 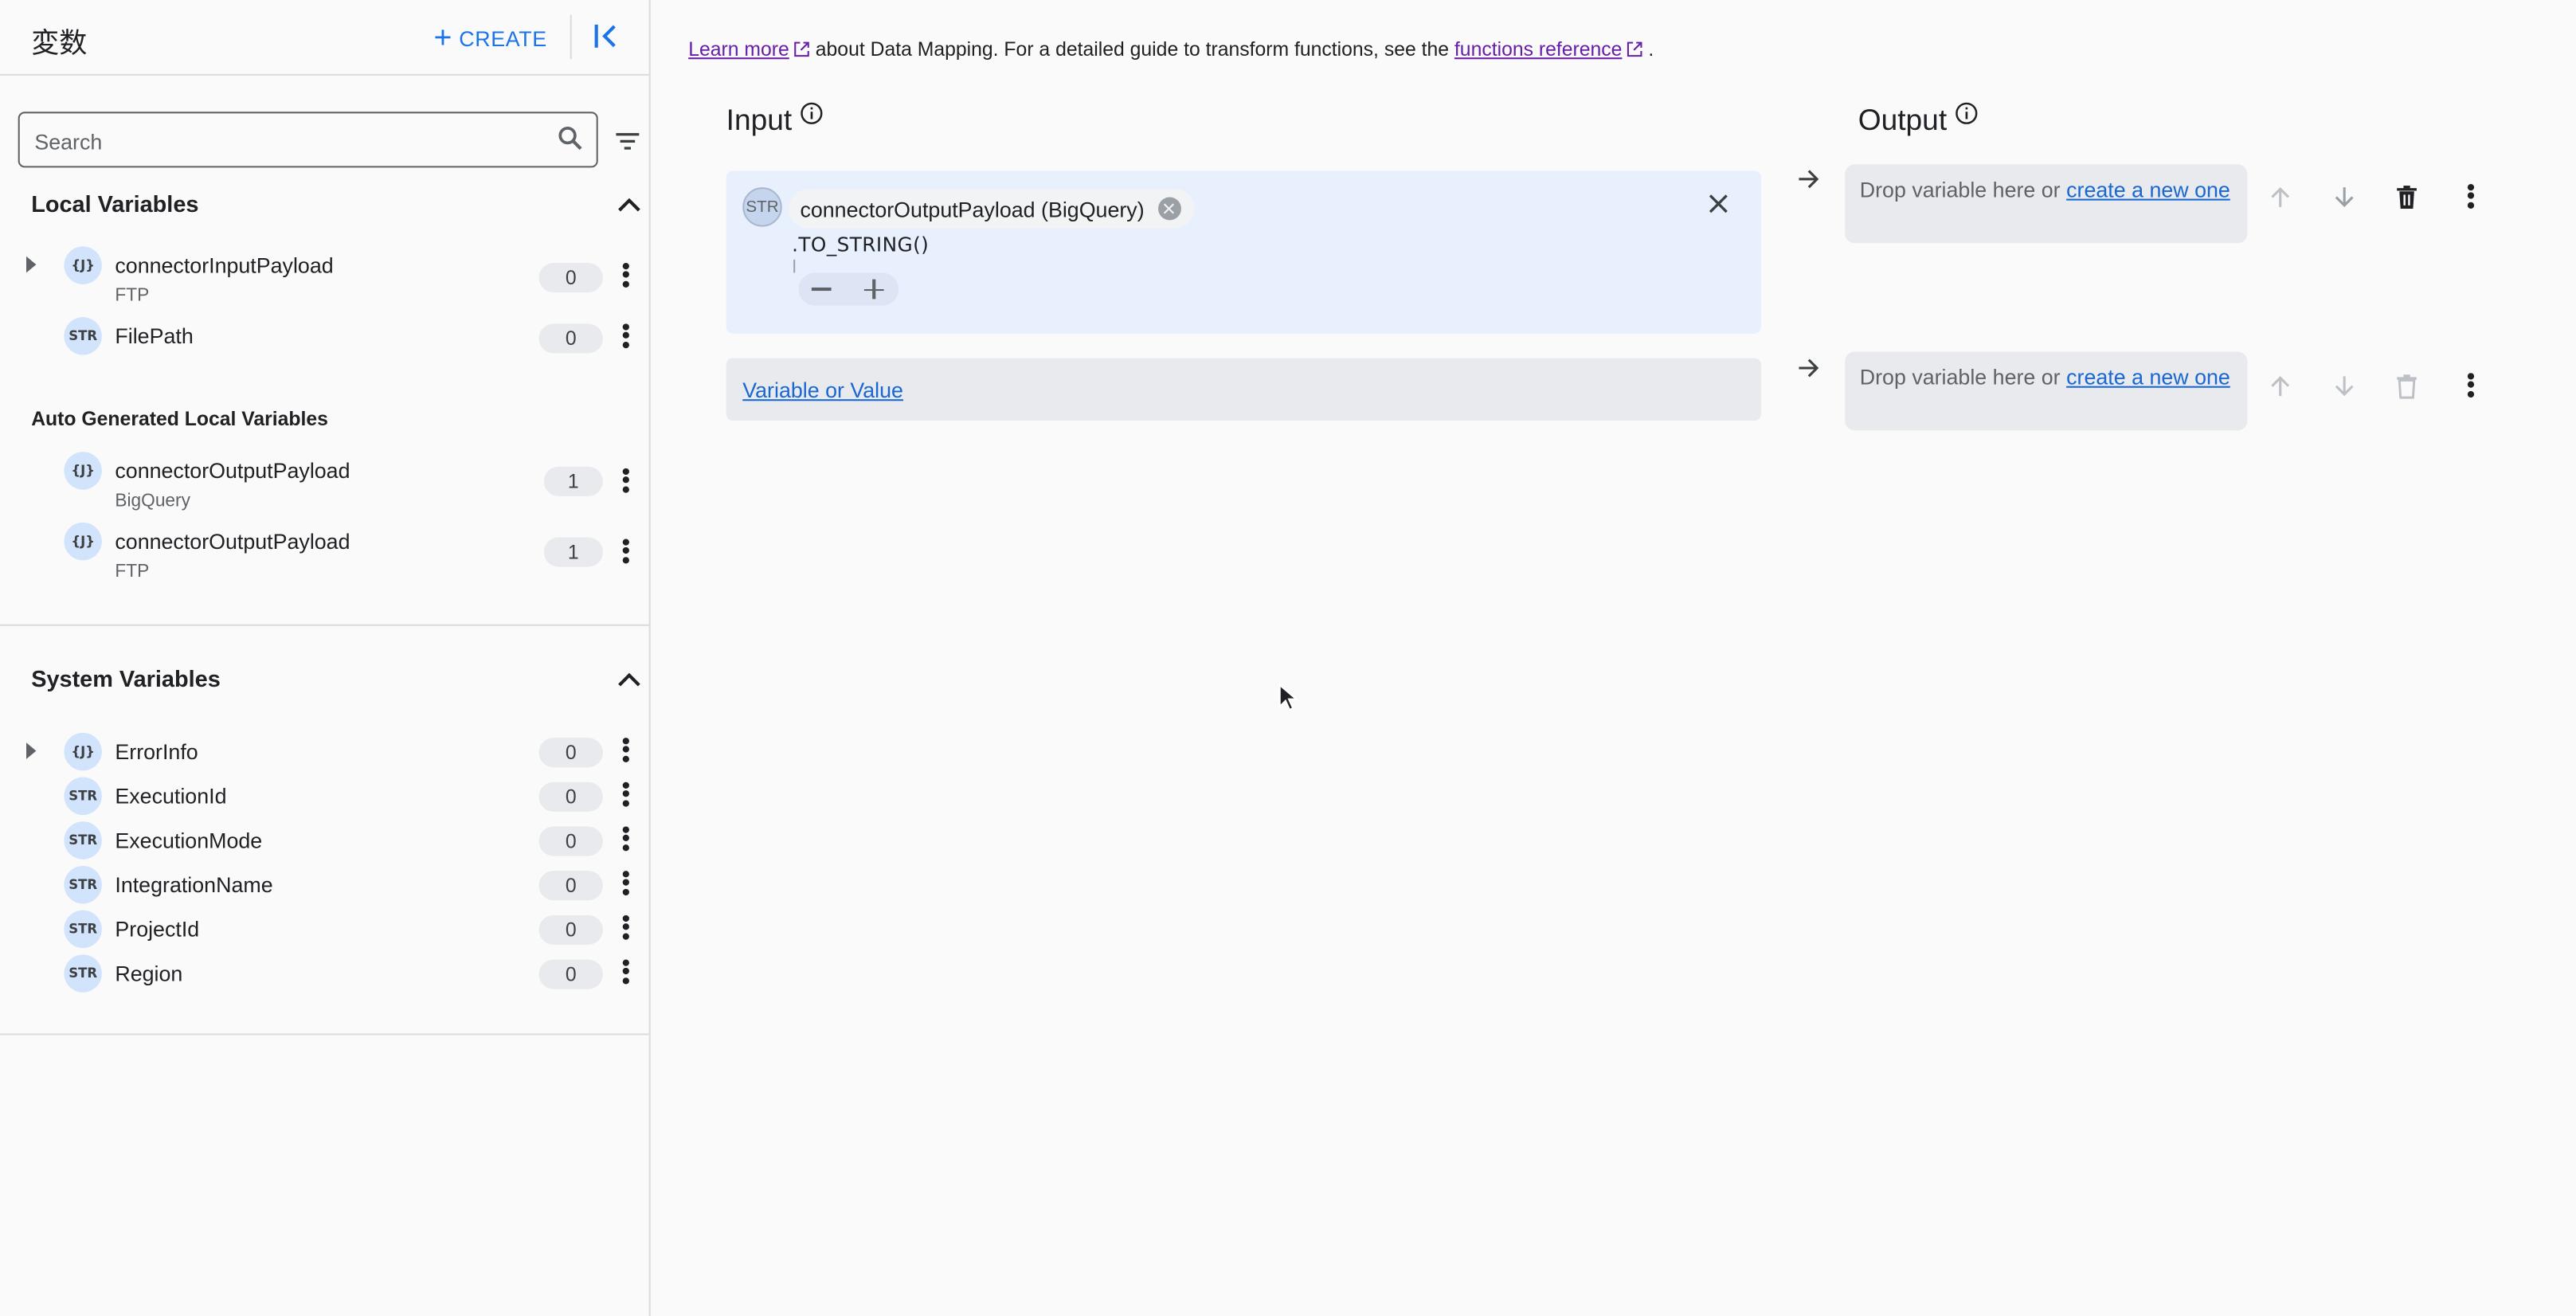 I want to click on variable-name: ExecutionId, so click(x=171, y=796).